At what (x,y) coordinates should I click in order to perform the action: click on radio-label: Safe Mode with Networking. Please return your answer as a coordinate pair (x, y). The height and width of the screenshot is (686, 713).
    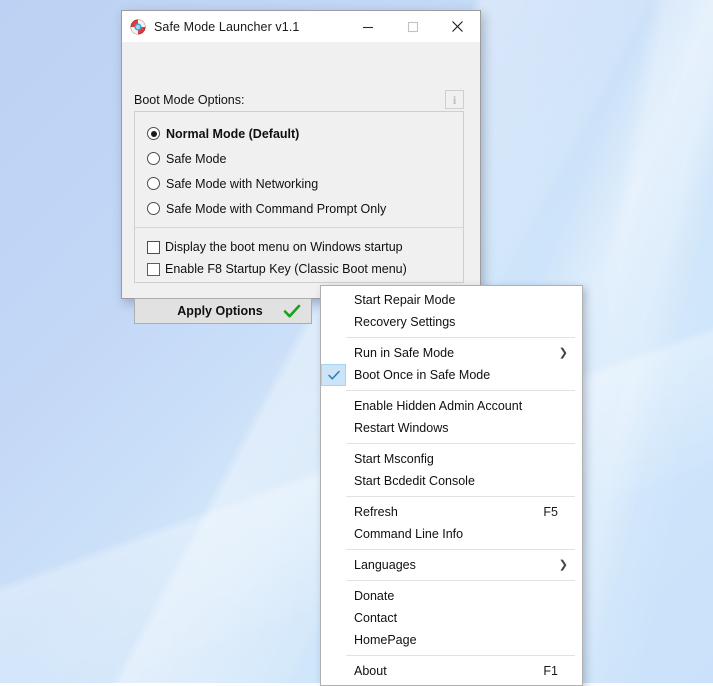
    Looking at the image, I should click on (242, 183).